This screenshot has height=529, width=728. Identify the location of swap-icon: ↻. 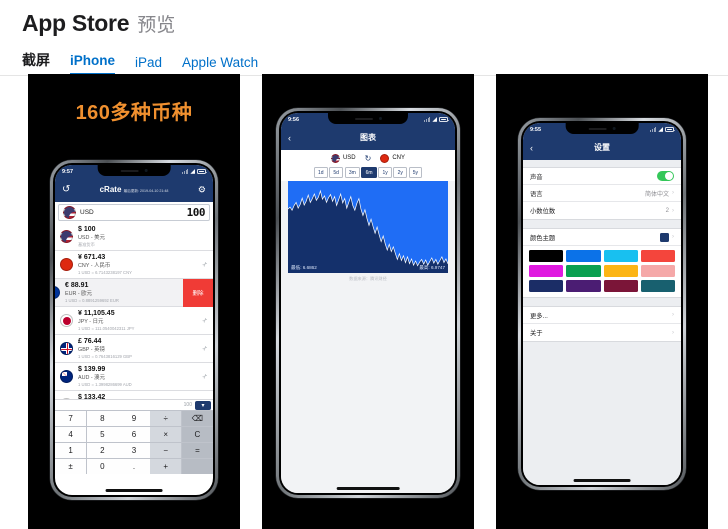
(368, 158).